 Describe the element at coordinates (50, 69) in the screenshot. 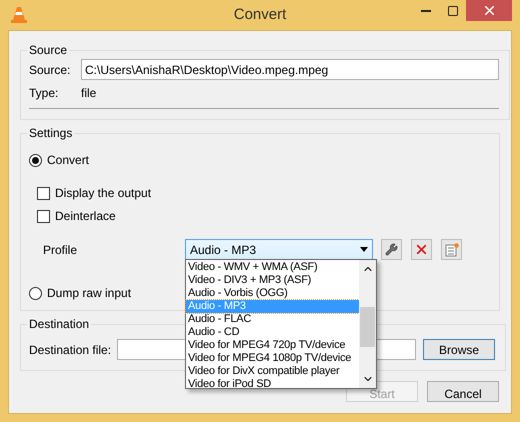

I see `field-label: Source:` at that location.